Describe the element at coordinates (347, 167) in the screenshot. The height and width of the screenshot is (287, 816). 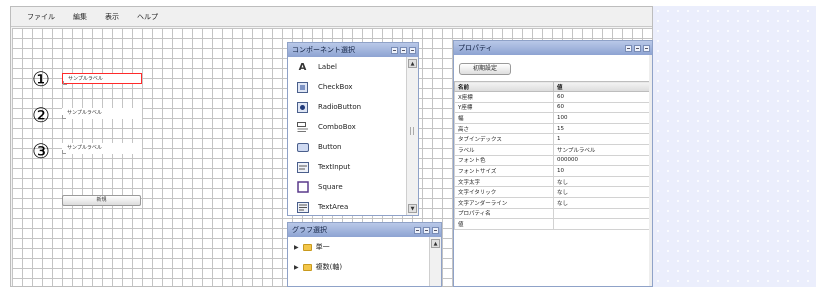
I see `component-item-textinput: TextInput` at that location.